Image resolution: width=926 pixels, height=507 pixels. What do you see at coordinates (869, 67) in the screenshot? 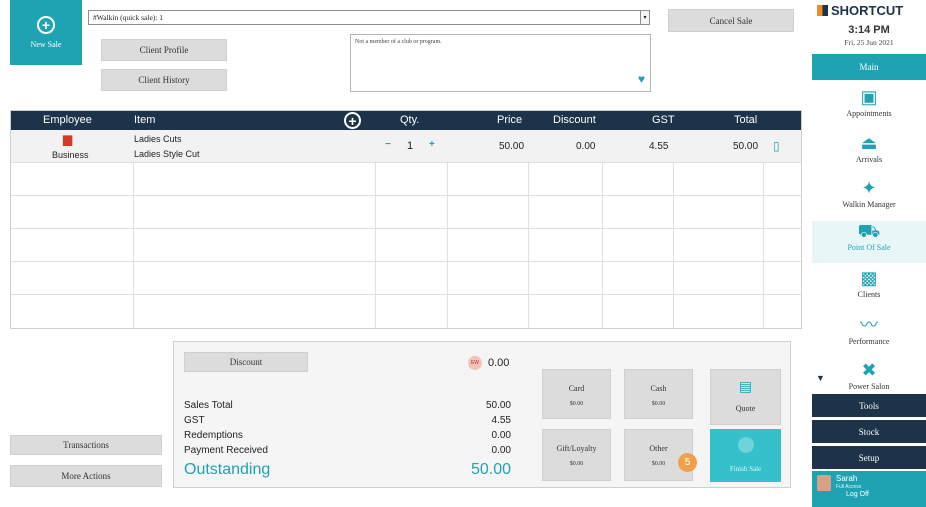
I see `nav-main: Main` at bounding box center [869, 67].